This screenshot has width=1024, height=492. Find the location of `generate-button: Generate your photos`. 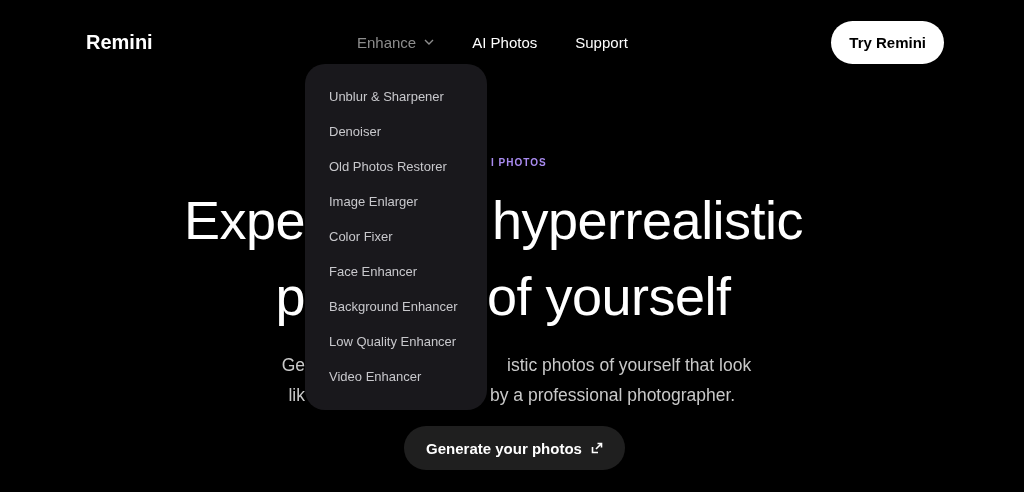

generate-button: Generate your photos is located at coordinates (514, 448).